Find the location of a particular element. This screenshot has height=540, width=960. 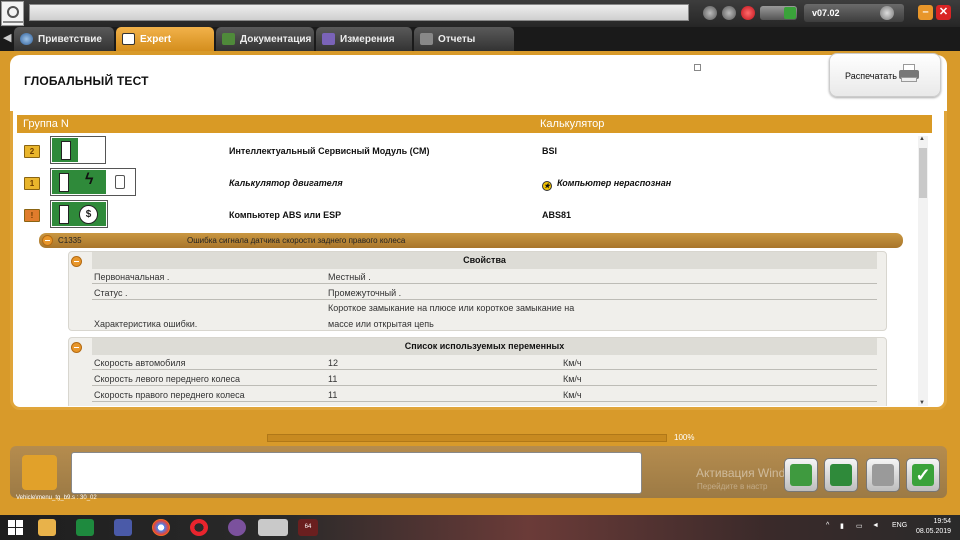

property-value-line2: массе или открытая цепь is located at coordinates (381, 324).